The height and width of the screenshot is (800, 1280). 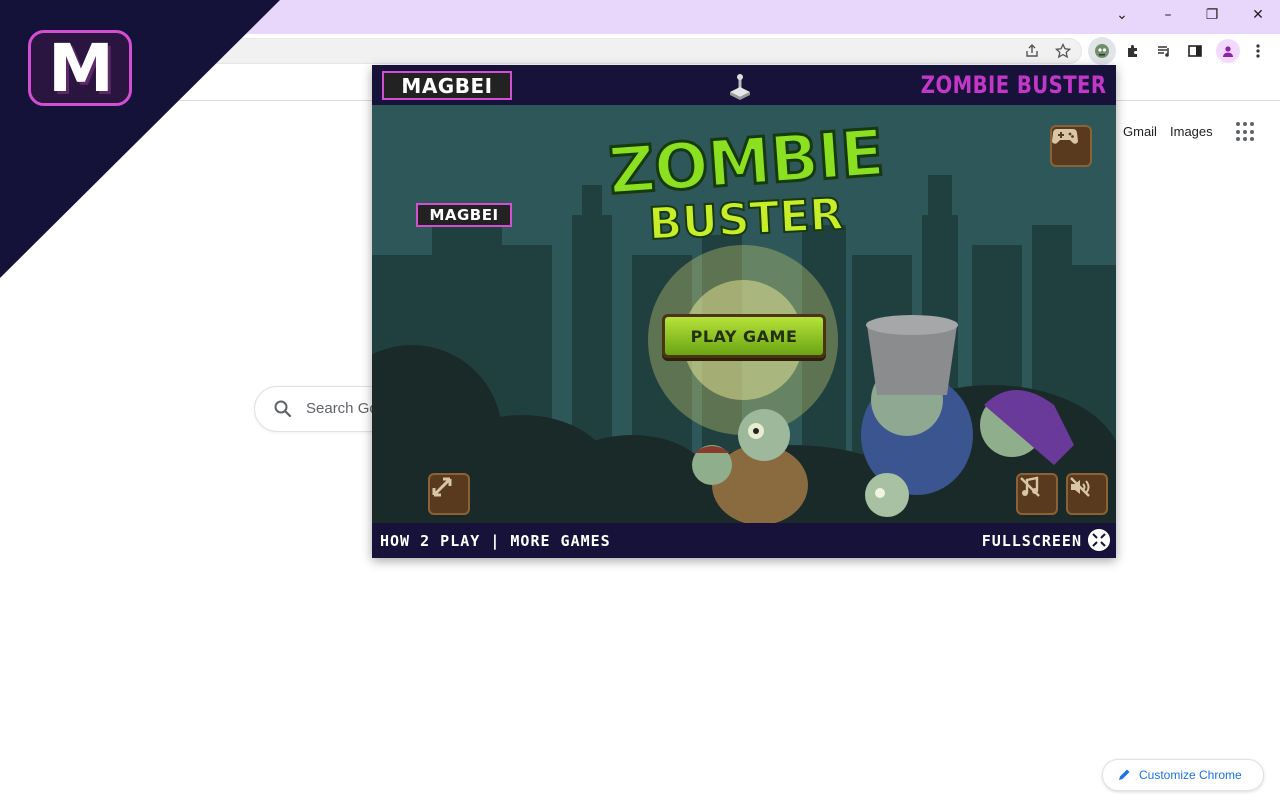 I want to click on puzzle-extensions-icon, so click(x=1133, y=51).